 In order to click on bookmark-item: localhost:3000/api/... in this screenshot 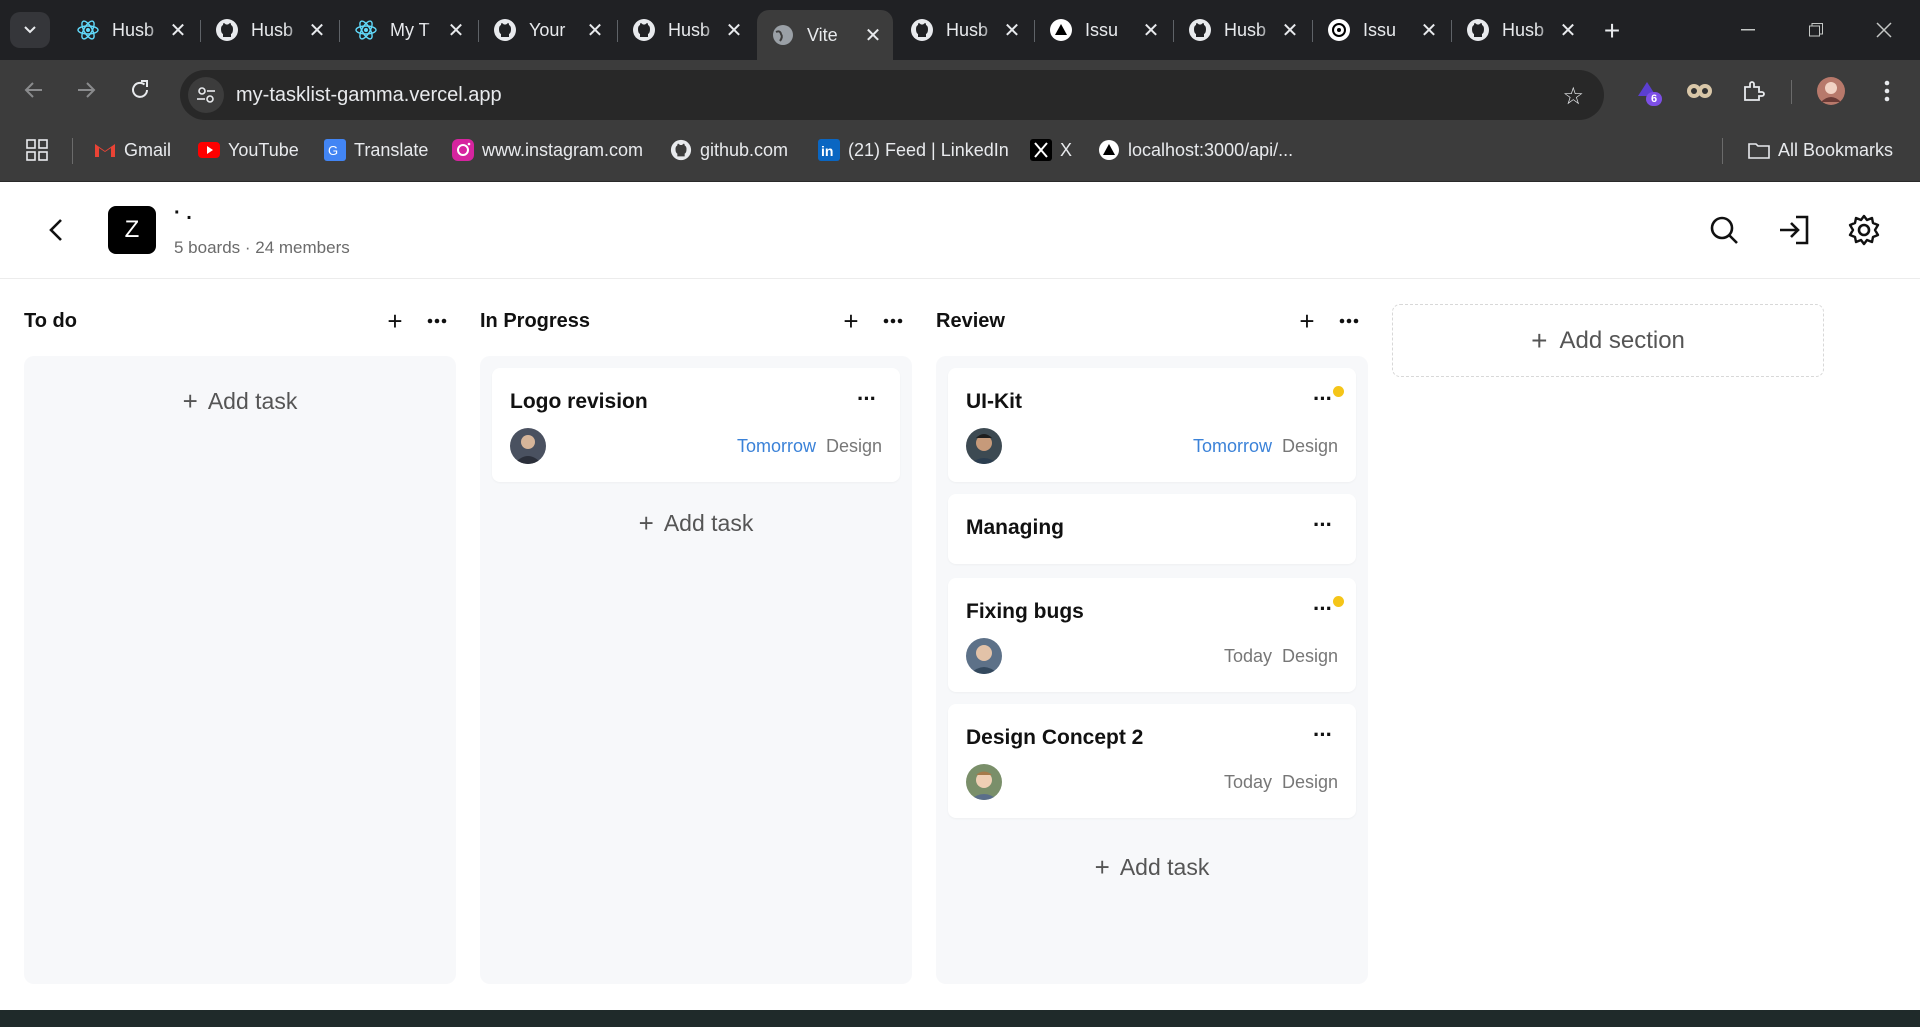, I will do `click(1195, 150)`.